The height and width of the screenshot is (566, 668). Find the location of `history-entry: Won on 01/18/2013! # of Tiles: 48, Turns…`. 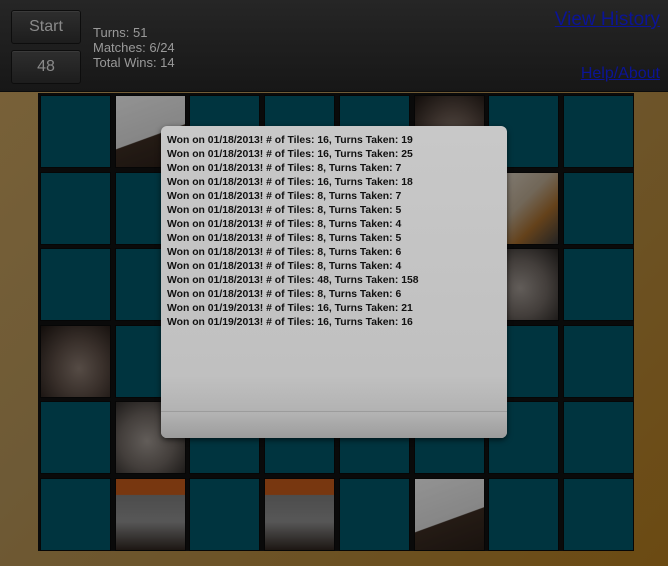

history-entry: Won on 01/18/2013! # of Tiles: 48, Turns… is located at coordinates (293, 280).